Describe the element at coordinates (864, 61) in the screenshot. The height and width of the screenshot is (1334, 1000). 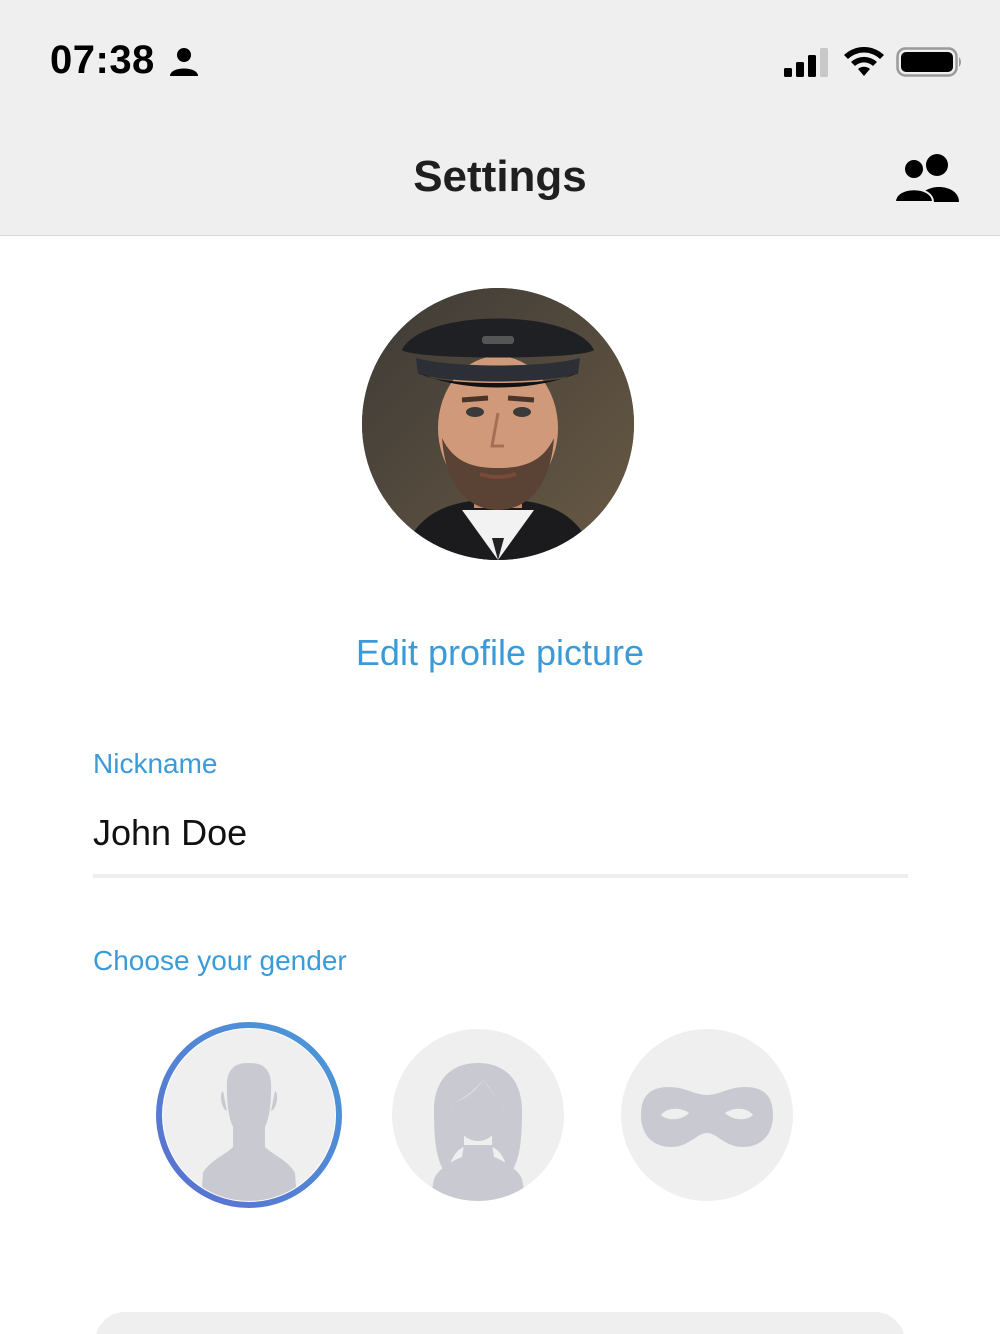
I see `wifi-icon` at that location.